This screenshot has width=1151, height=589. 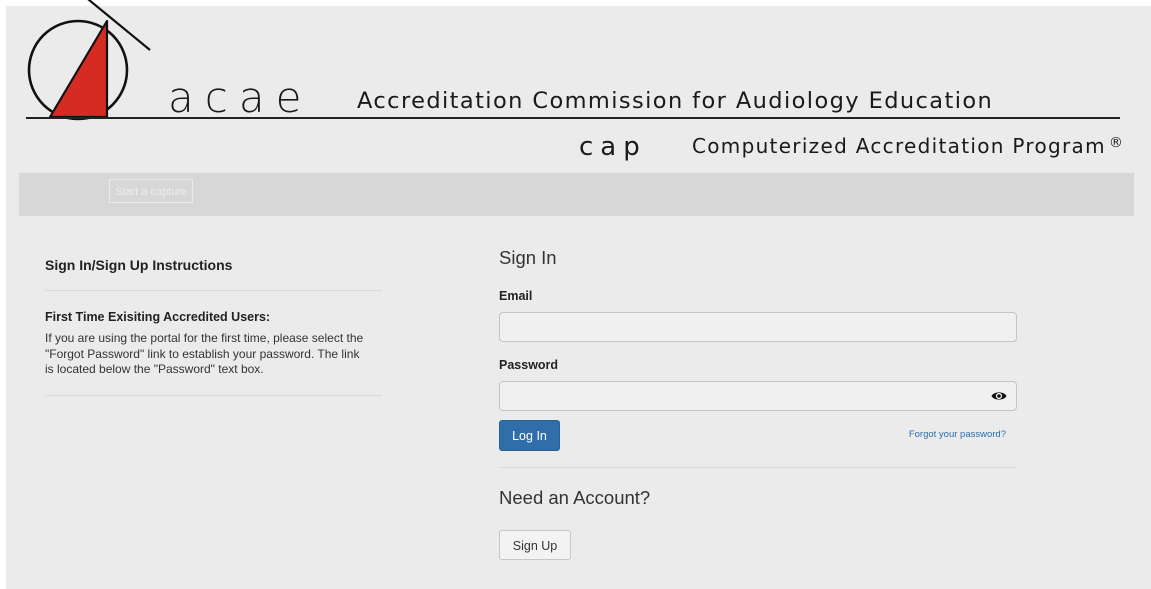 I want to click on instructions-title: Sign In/Sign Up Instructions, so click(x=139, y=265).